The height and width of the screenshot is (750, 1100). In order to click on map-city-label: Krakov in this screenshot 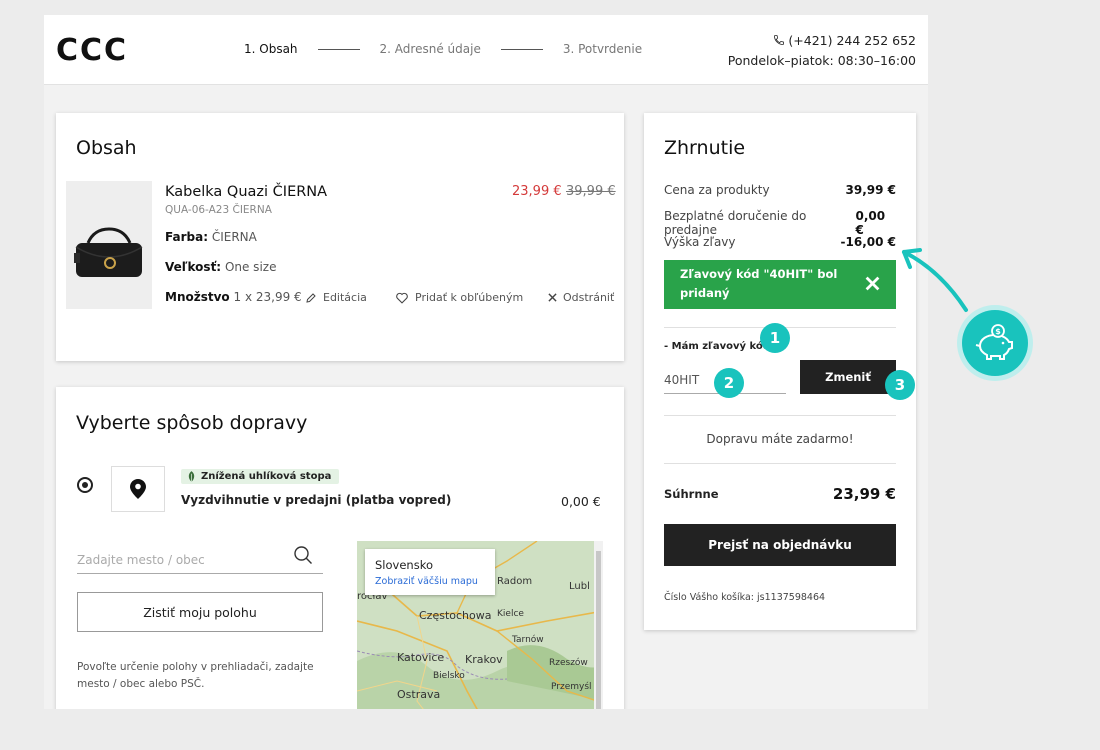, I will do `click(484, 659)`.